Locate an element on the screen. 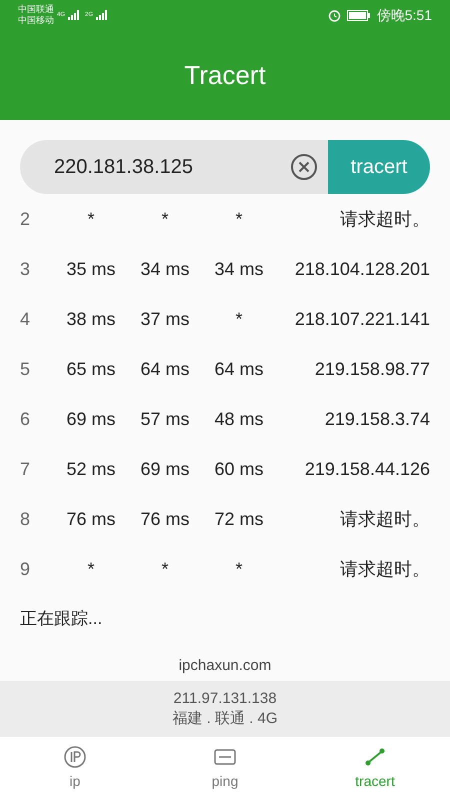 The width and height of the screenshot is (450, 800). latency-cell: 37 ms is located at coordinates (165, 318).